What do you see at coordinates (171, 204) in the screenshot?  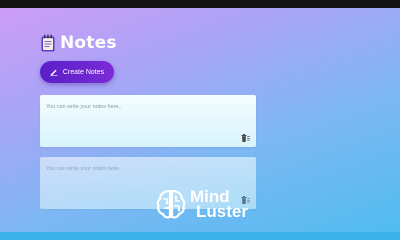 I see `brain-logo-icon` at bounding box center [171, 204].